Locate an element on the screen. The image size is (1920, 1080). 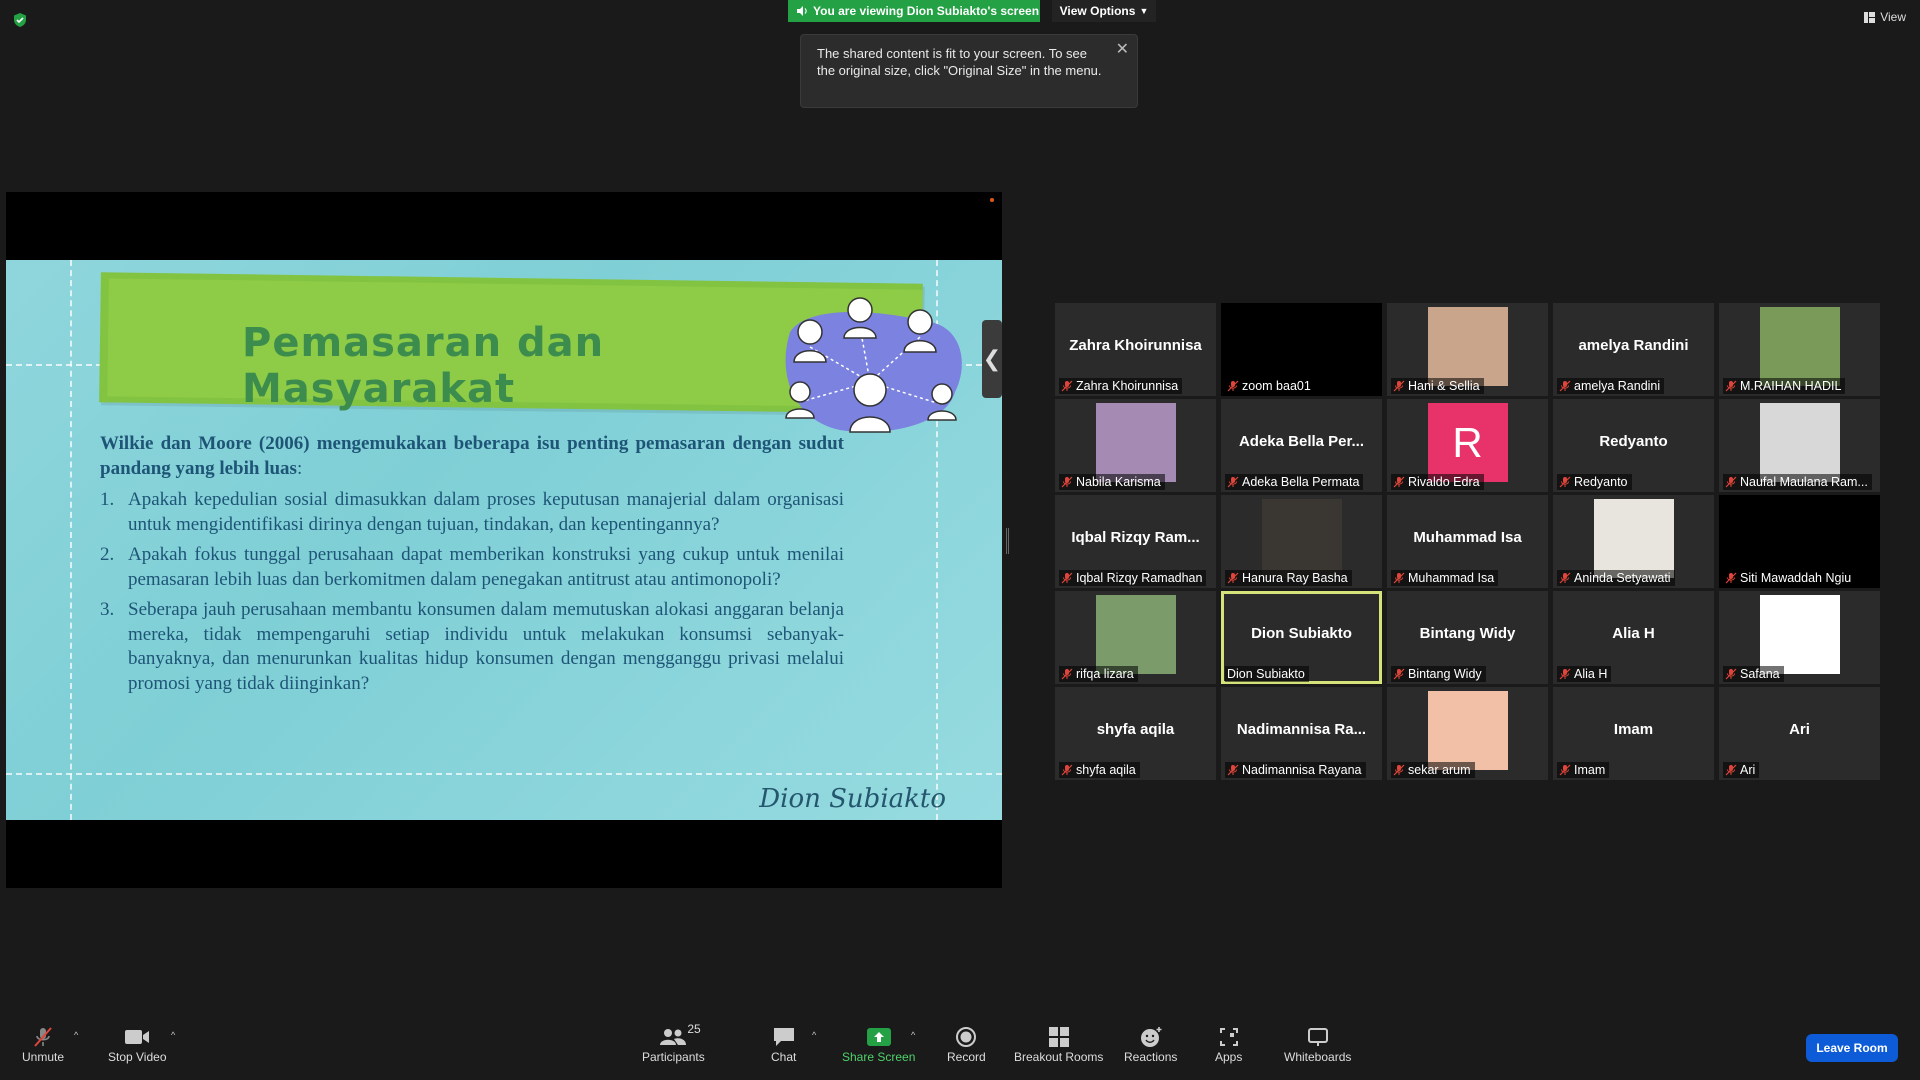
participant-tile: Nabila Karisma is located at coordinates (1135, 445).